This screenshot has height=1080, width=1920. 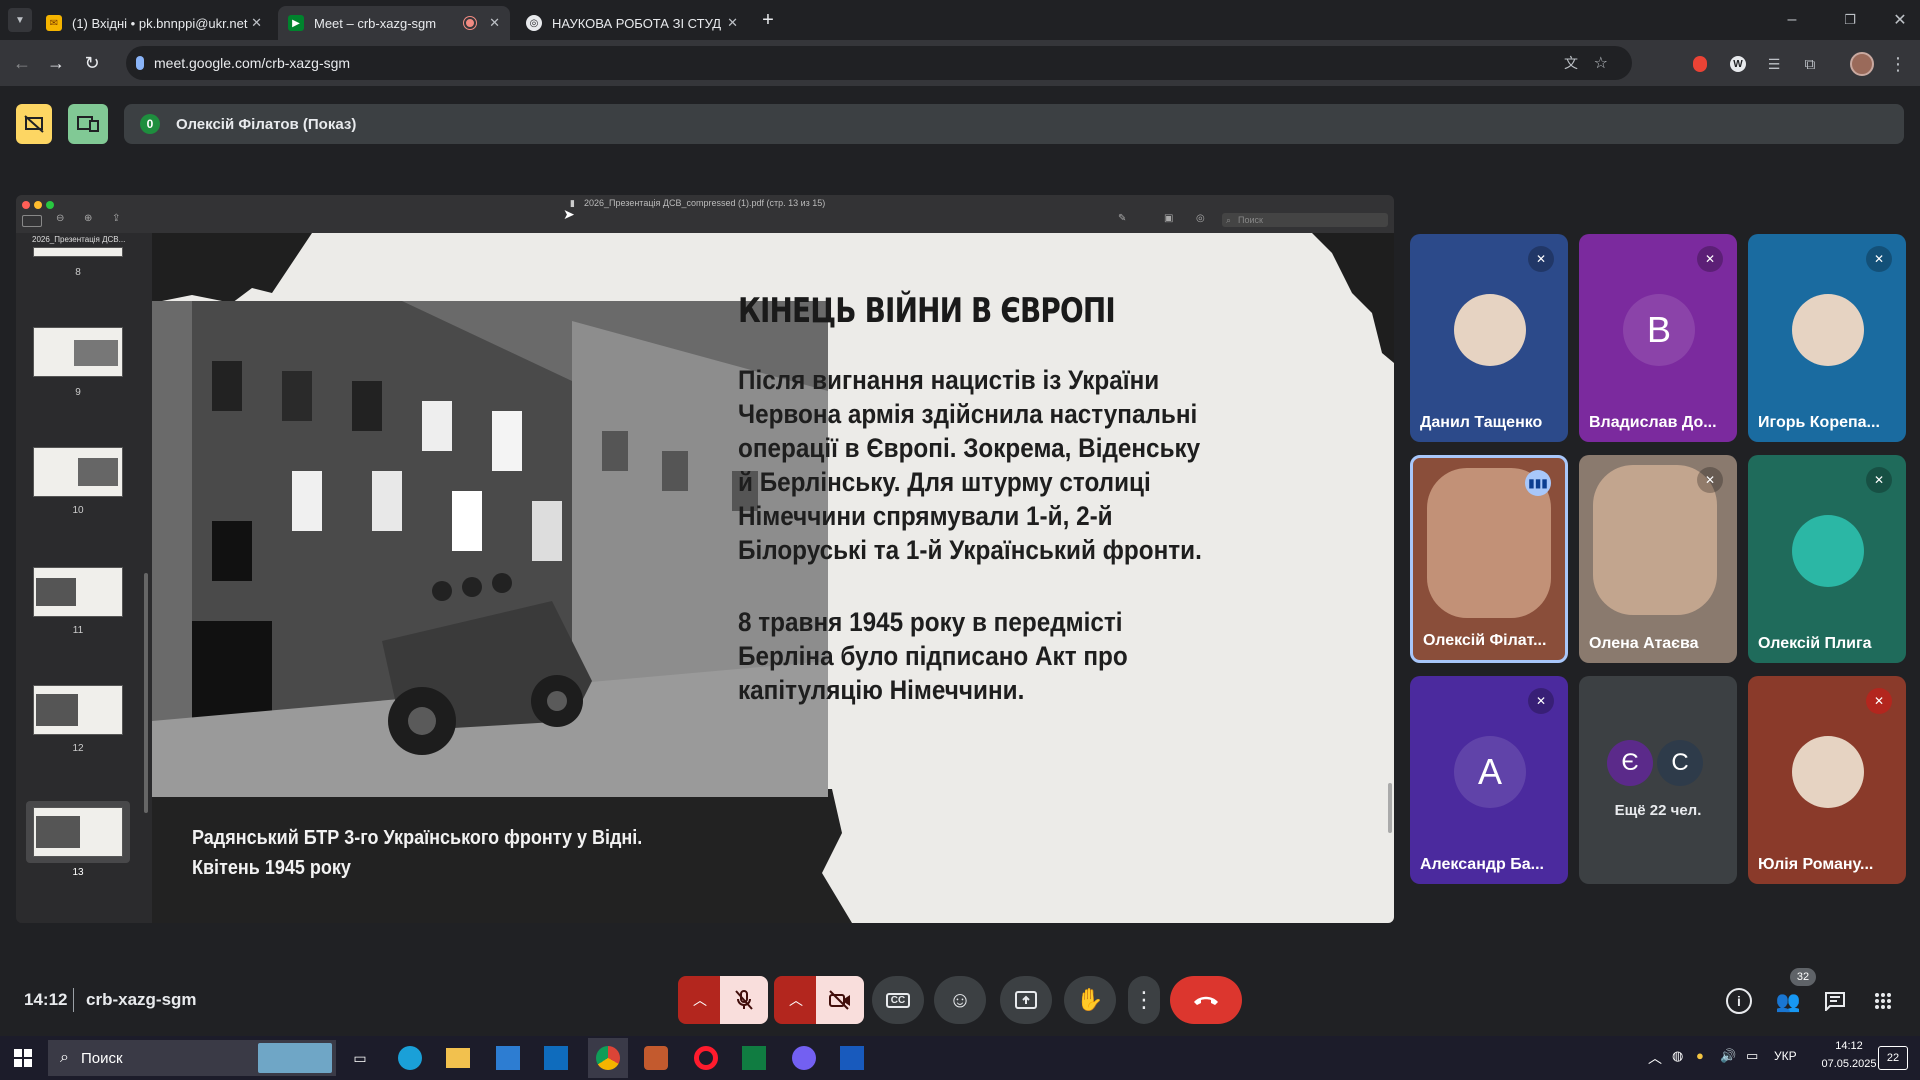 I want to click on restore-icon: ❐, so click(x=1850, y=20).